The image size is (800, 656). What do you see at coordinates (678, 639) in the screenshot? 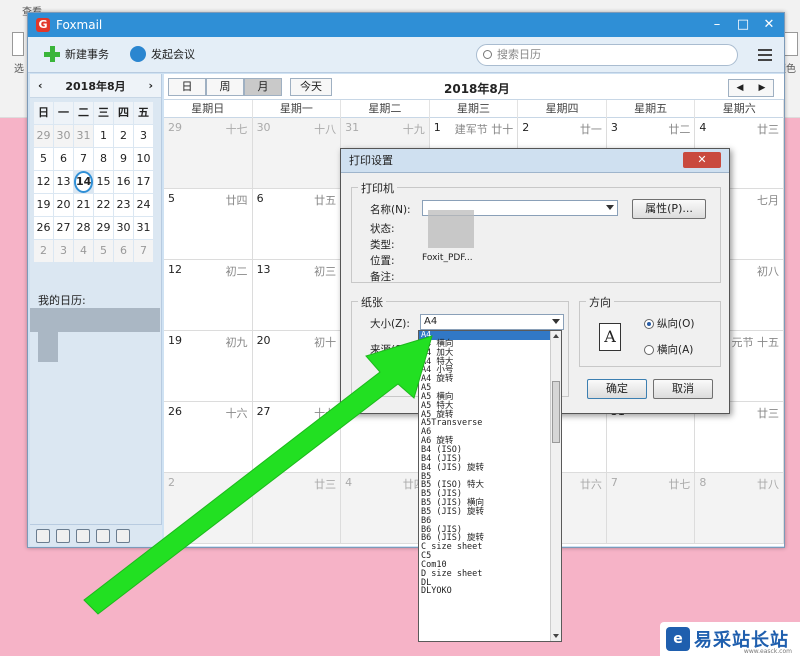
I see `watermark-logo-icon: e` at bounding box center [678, 639].